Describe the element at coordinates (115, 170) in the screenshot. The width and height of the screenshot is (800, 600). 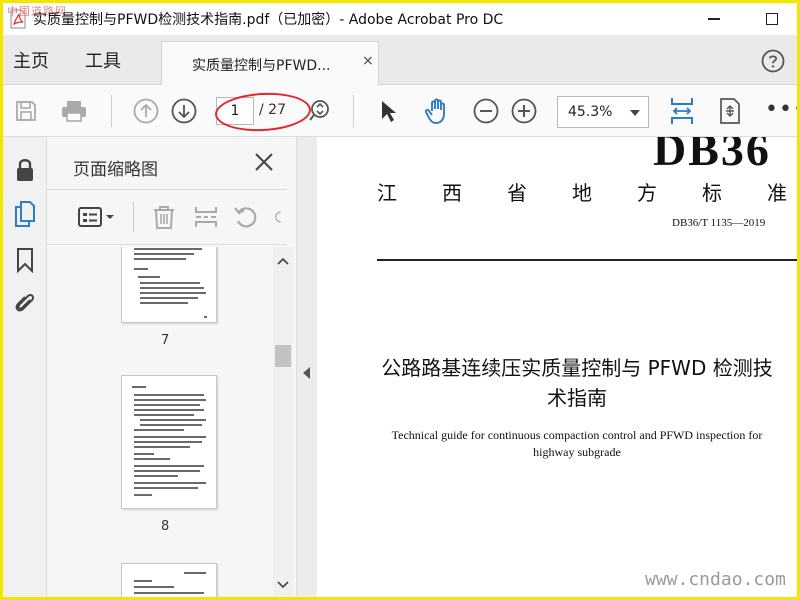
I see `panel-title: 页面缩略图` at that location.